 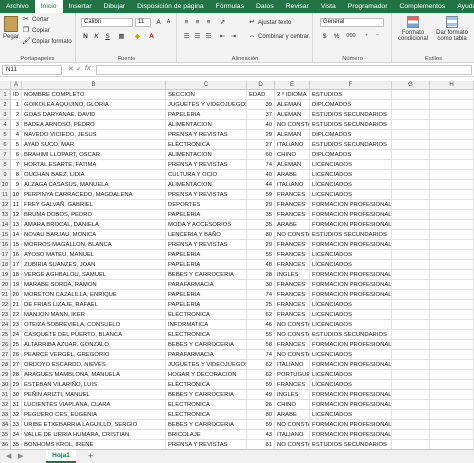 What do you see at coordinates (261, 145) in the screenshot?
I see `table-cell: 27` at bounding box center [261, 145].